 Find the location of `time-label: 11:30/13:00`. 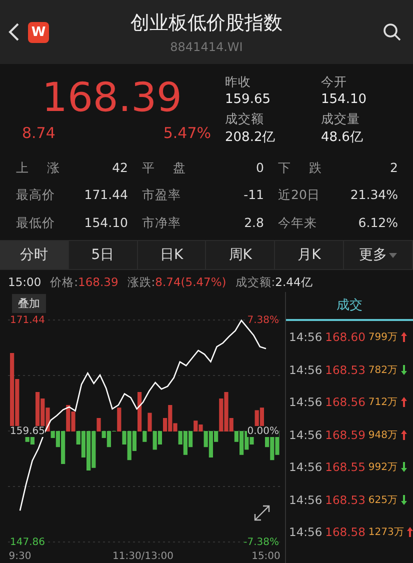

time-label: 11:30/13:00 is located at coordinates (143, 556).